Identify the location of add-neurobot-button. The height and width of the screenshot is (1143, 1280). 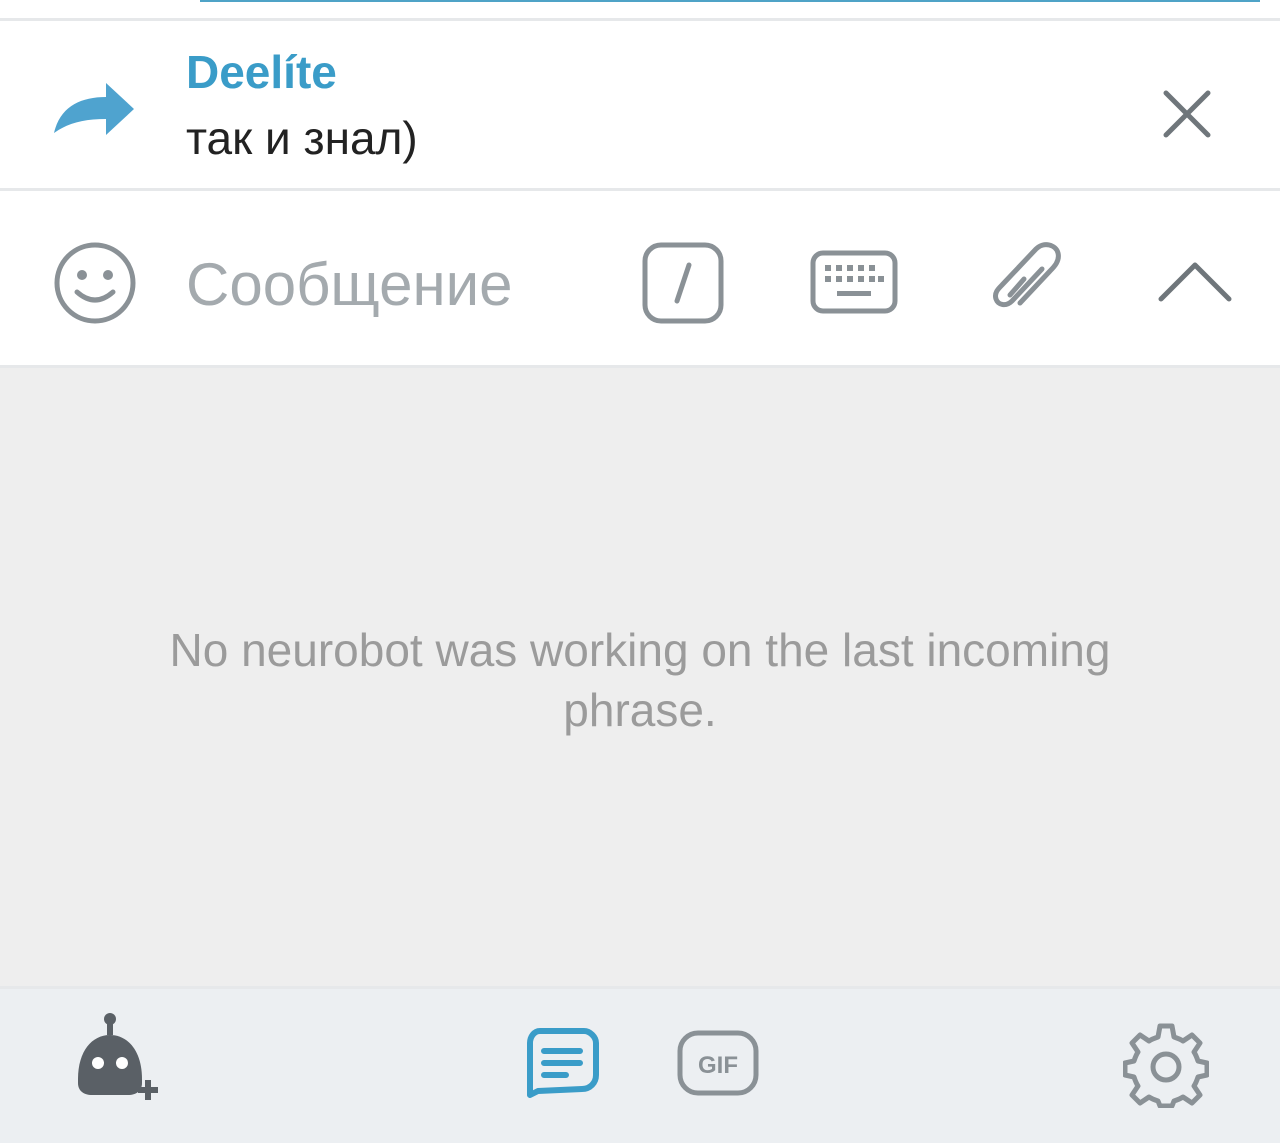
(114, 1059).